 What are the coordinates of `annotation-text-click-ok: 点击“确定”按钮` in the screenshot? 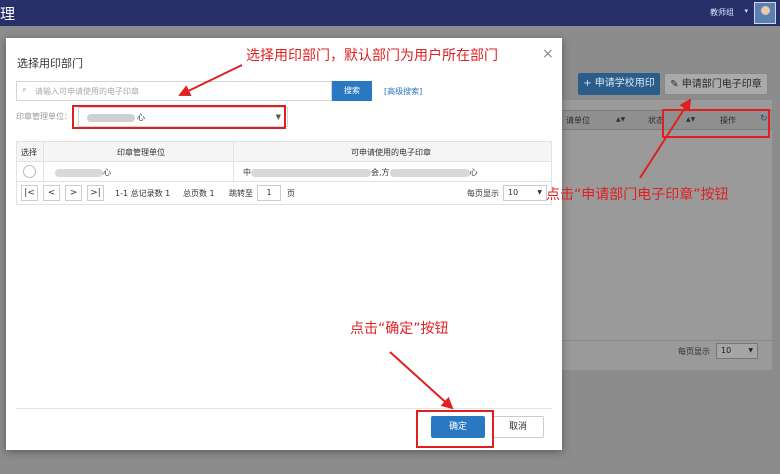 It's located at (399, 329).